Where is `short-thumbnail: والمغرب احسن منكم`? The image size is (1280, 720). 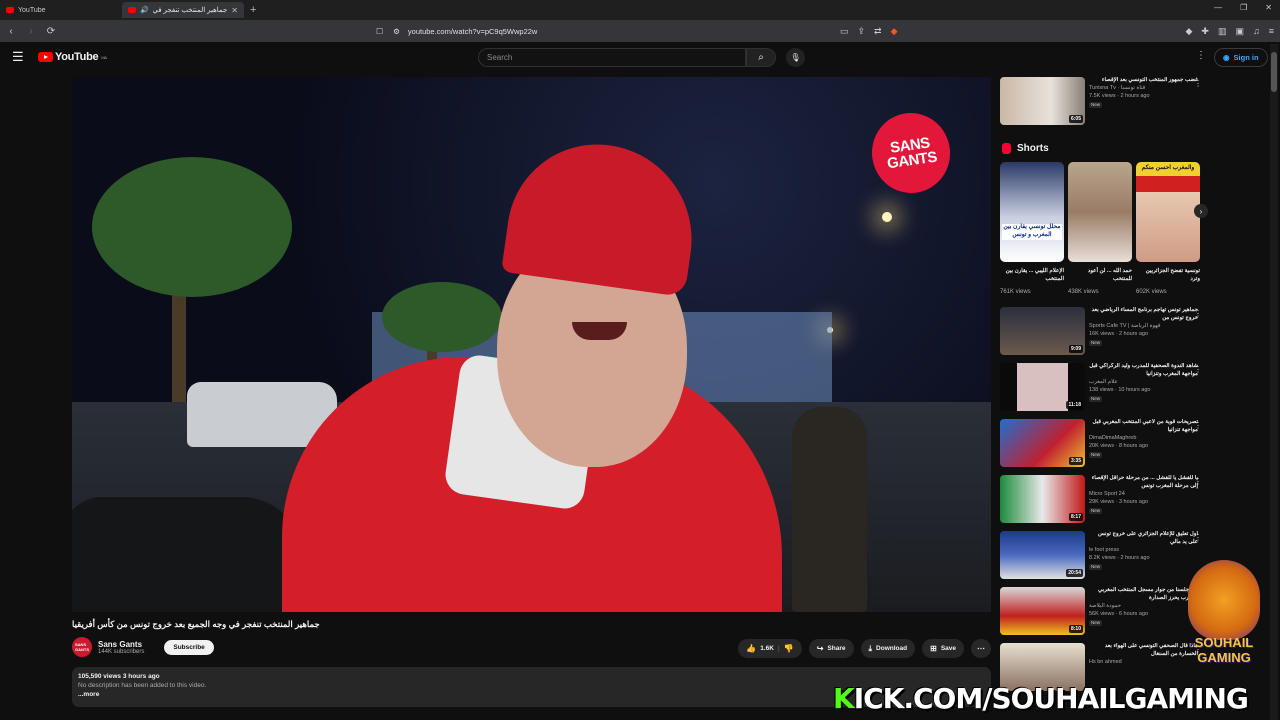
short-thumbnail: والمغرب احسن منكم is located at coordinates (1168, 212).